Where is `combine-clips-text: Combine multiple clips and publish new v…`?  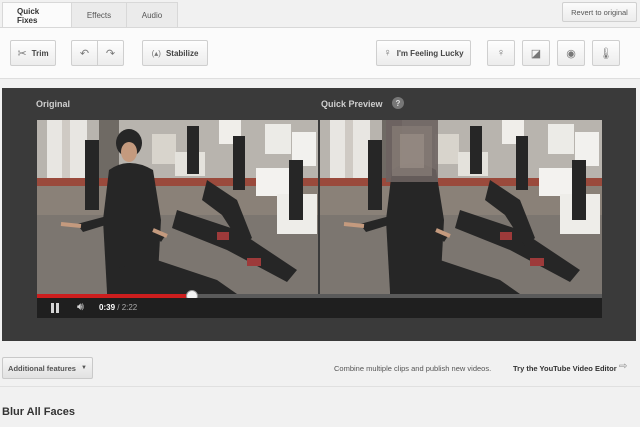
combine-clips-text: Combine multiple clips and publish new v… is located at coordinates (413, 368).